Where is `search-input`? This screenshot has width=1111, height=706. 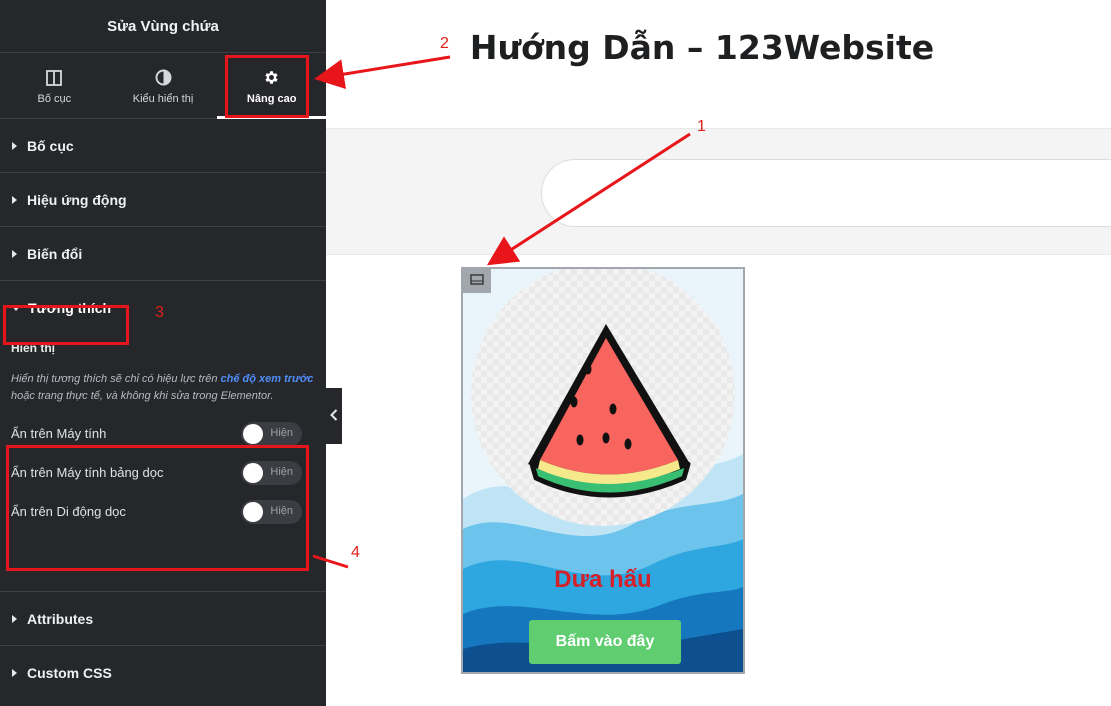 search-input is located at coordinates (826, 193).